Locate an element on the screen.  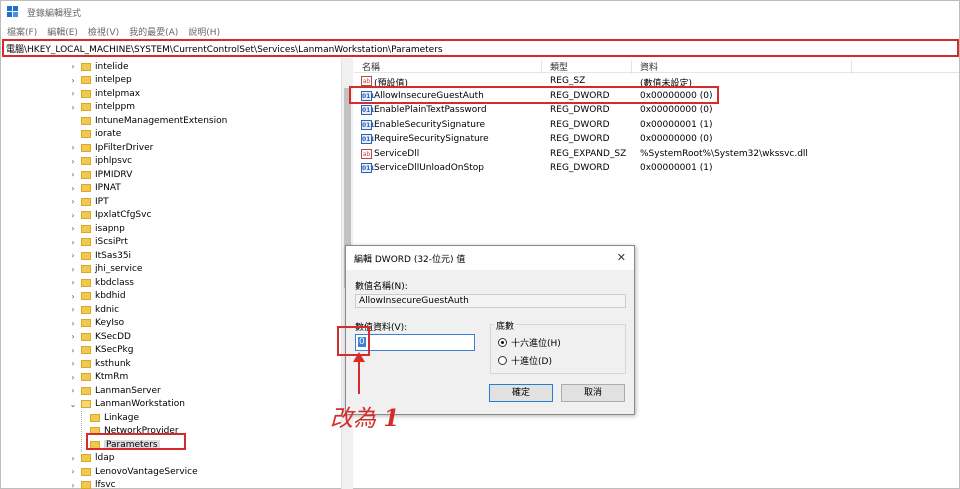
close-icon: ✕ is located at coordinates (621, 257).